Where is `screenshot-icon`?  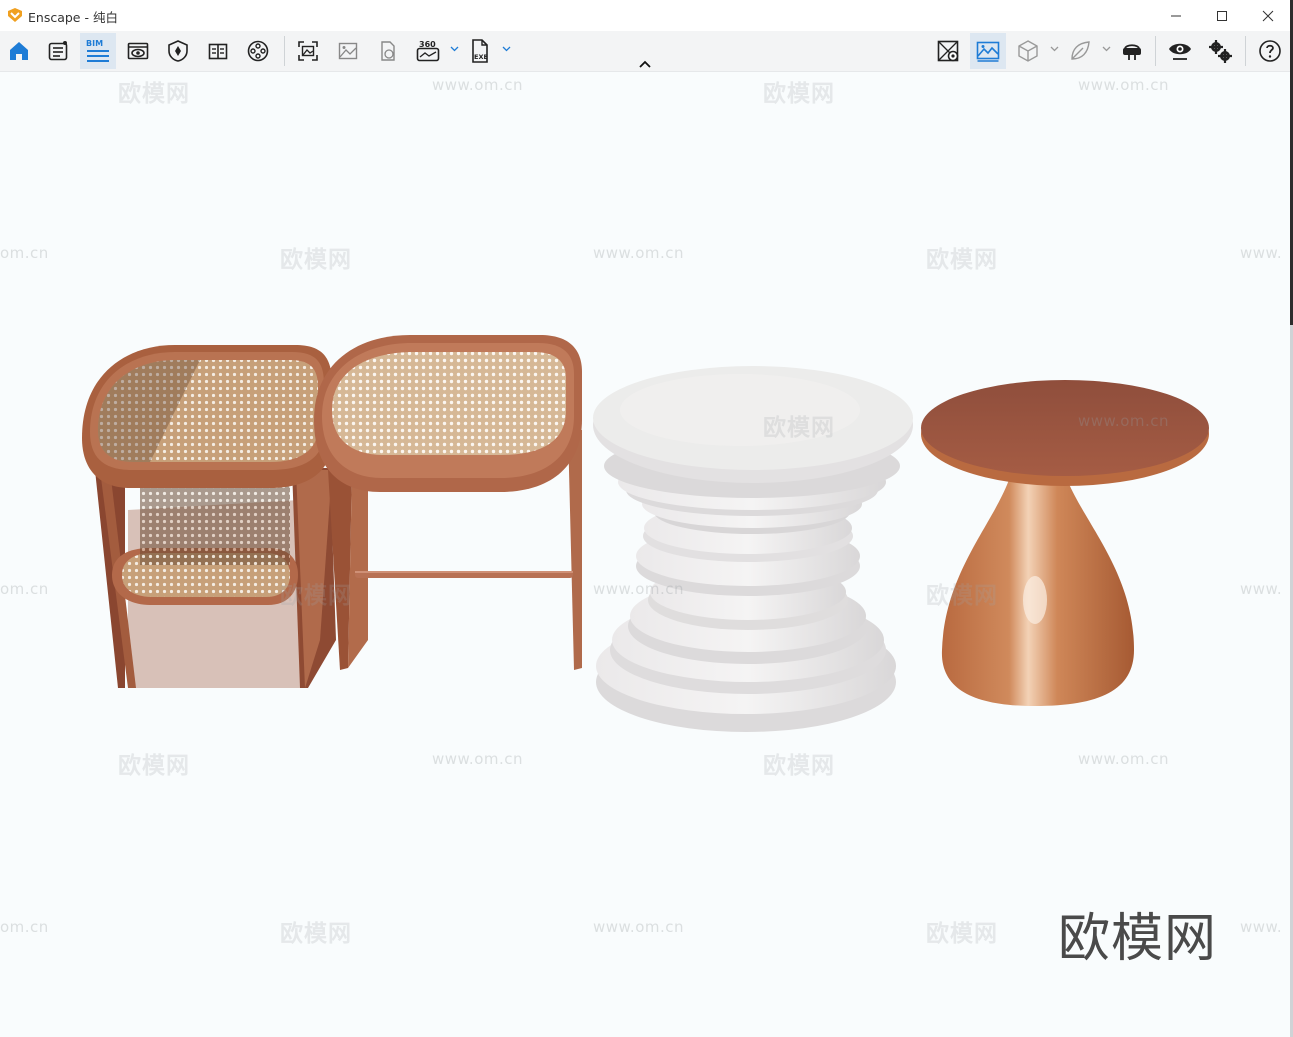 screenshot-icon is located at coordinates (308, 51).